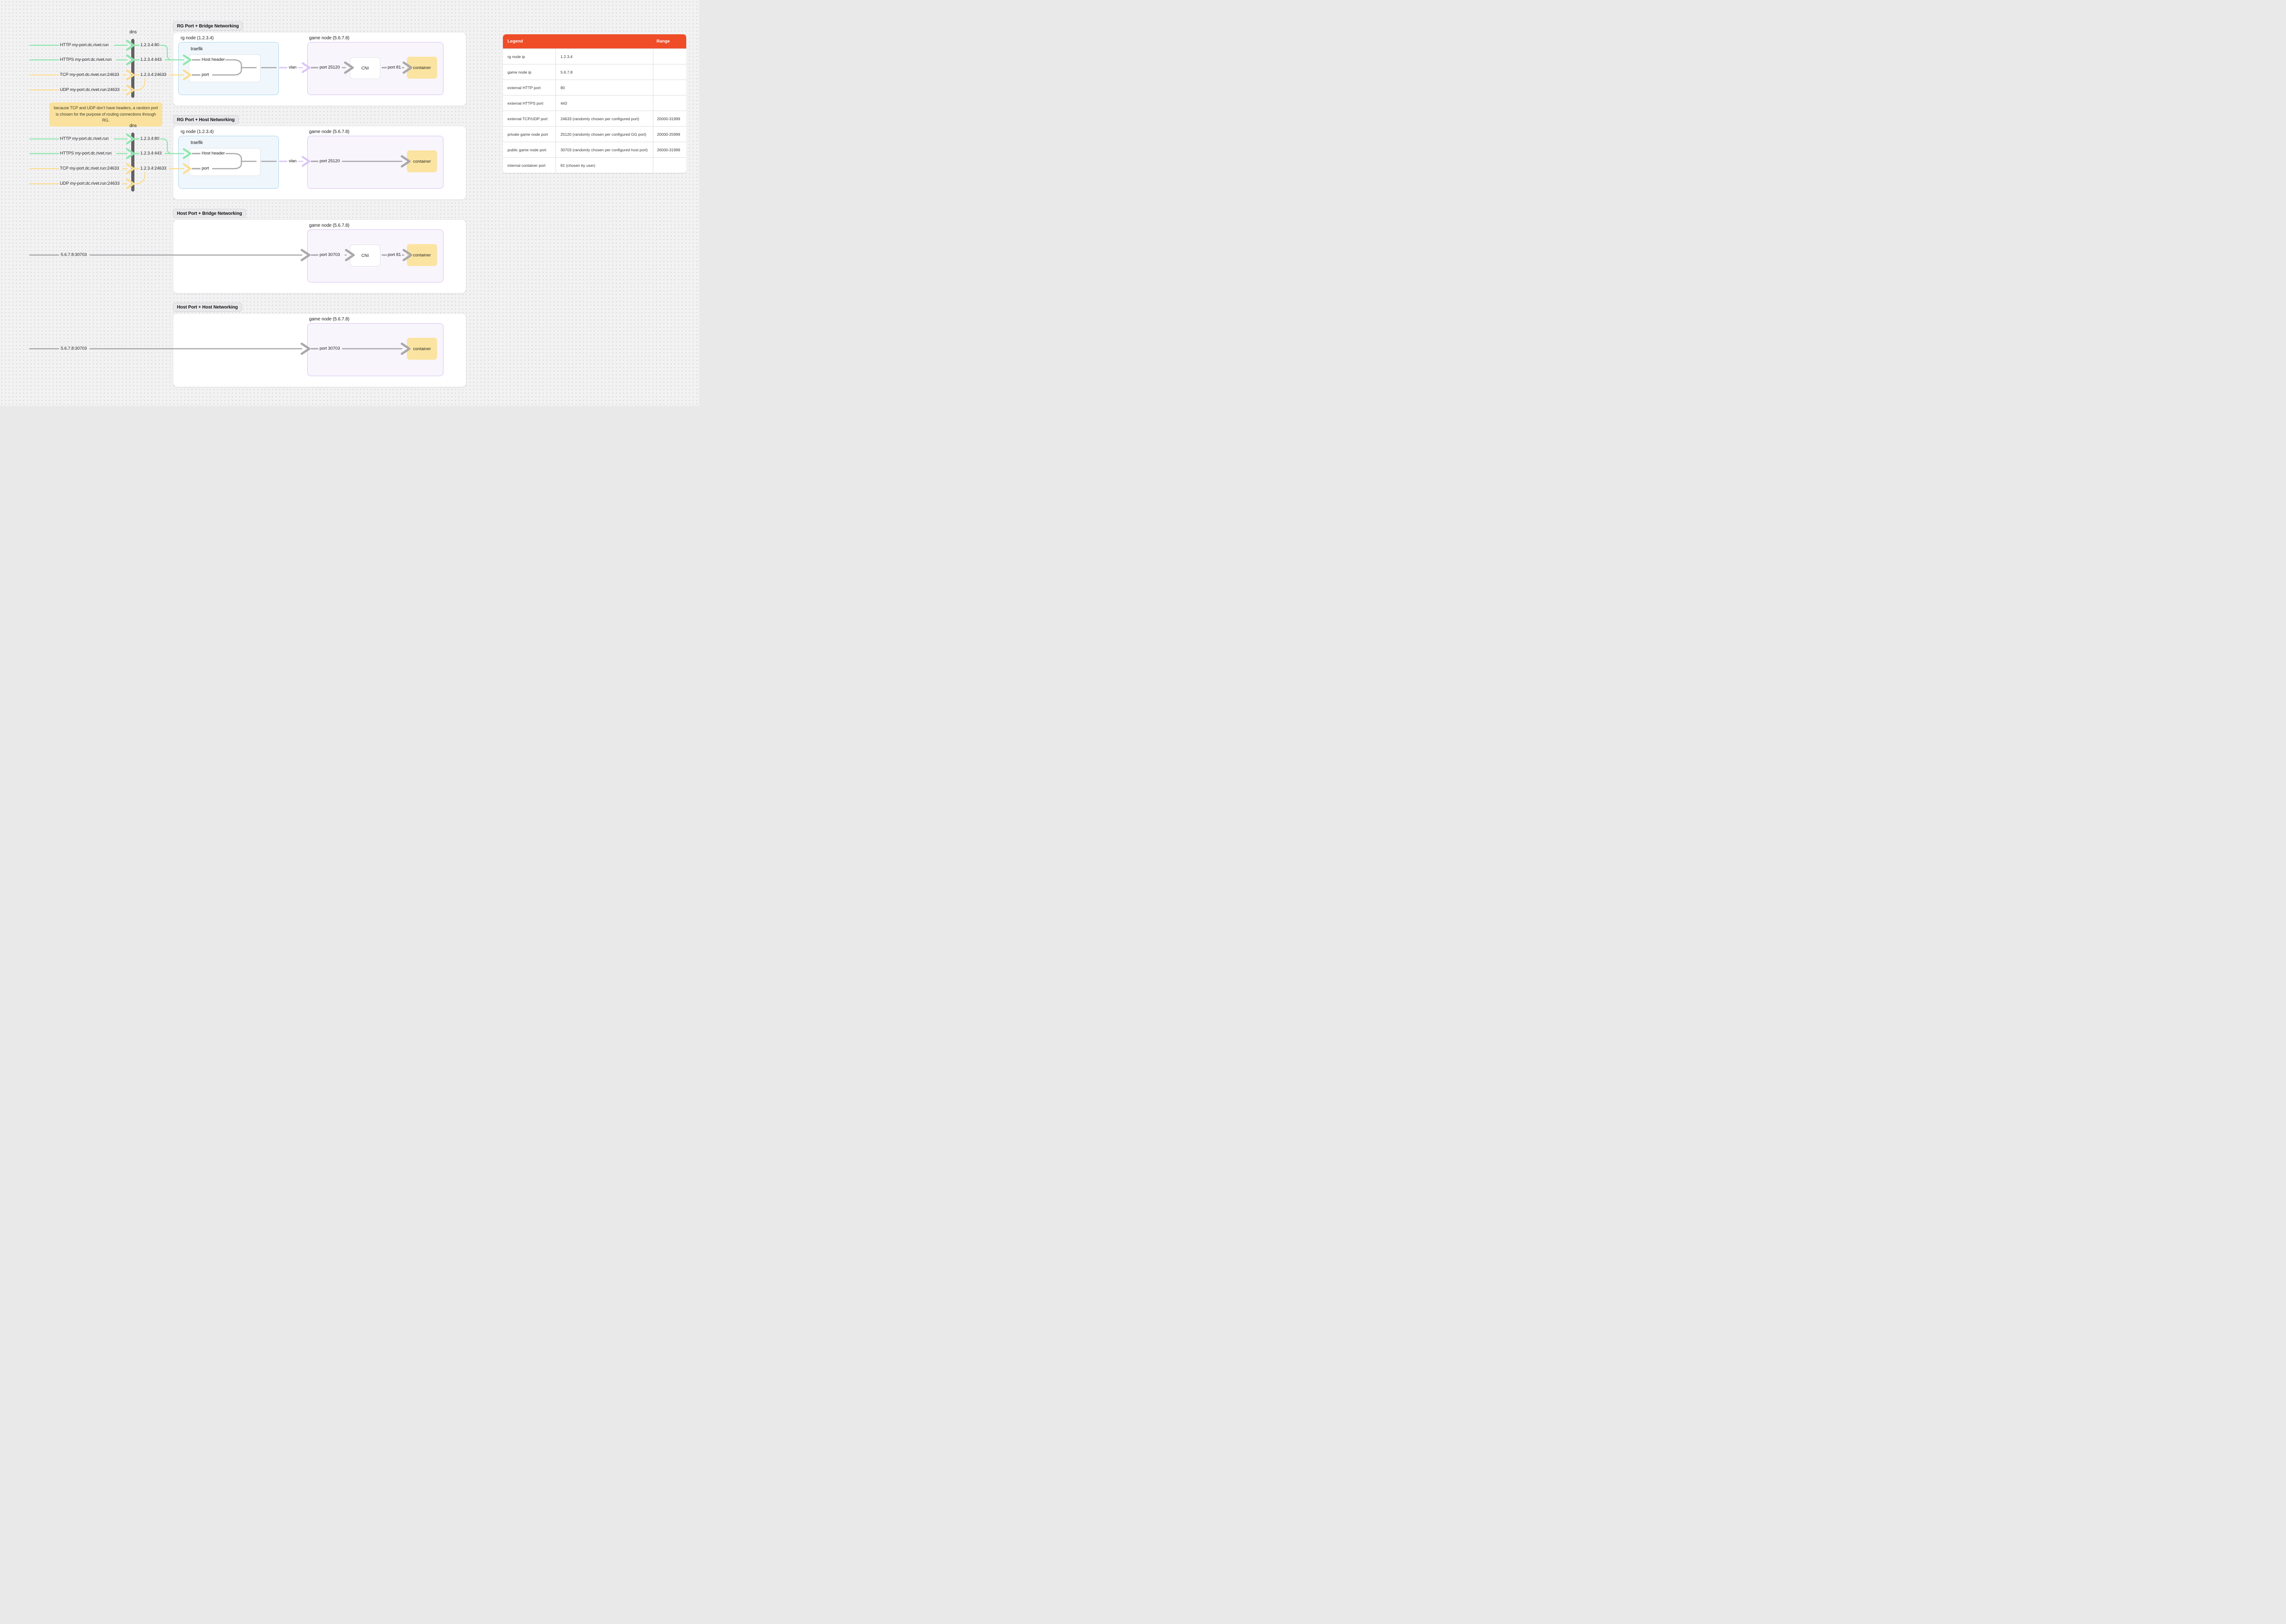 Image resolution: width=2286 pixels, height=1624 pixels. What do you see at coordinates (330, 226) in the screenshot?
I see `game-node-label-3: game node (5.6.7.8)` at bounding box center [330, 226].